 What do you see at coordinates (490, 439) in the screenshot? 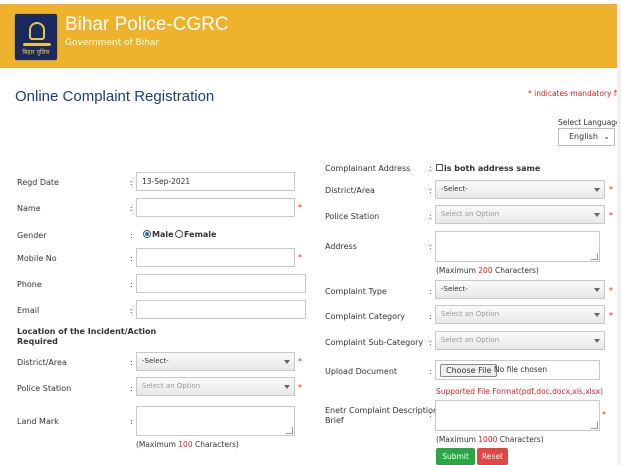
I see `description-hint: (Maximum 1000 Characters)` at bounding box center [490, 439].